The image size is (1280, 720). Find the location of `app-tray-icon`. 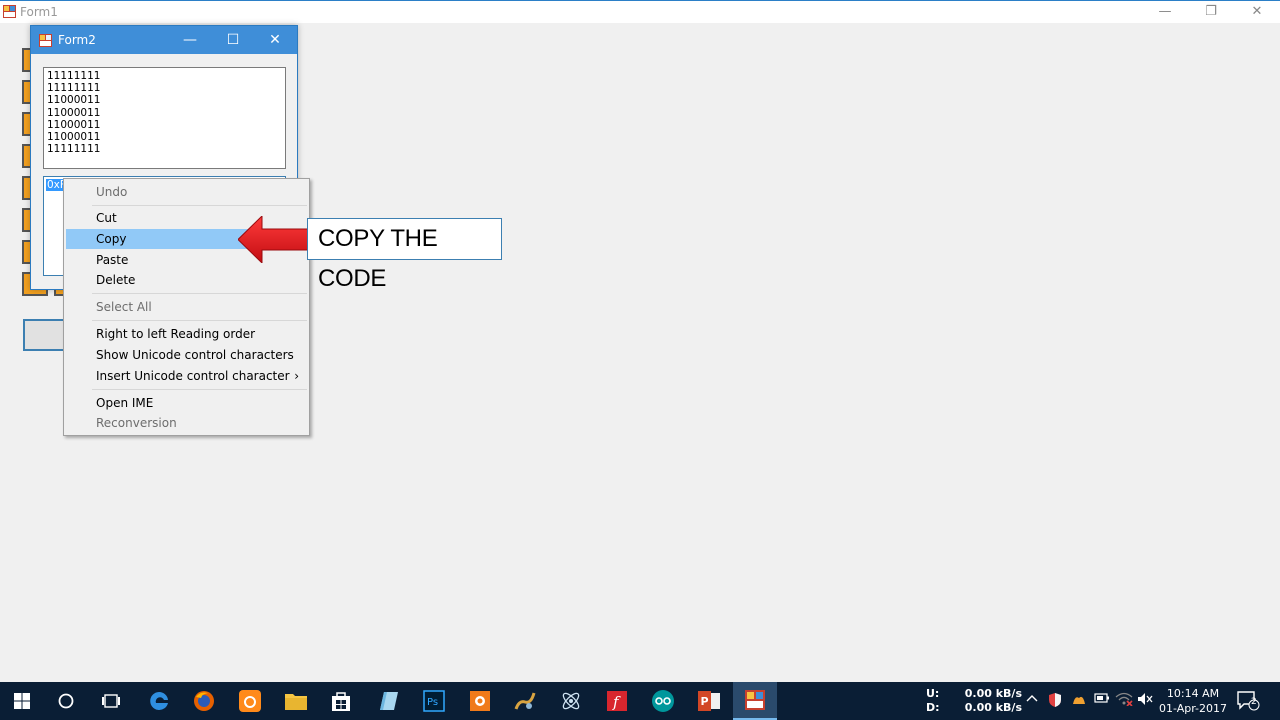

app-tray-icon is located at coordinates (1079, 702).